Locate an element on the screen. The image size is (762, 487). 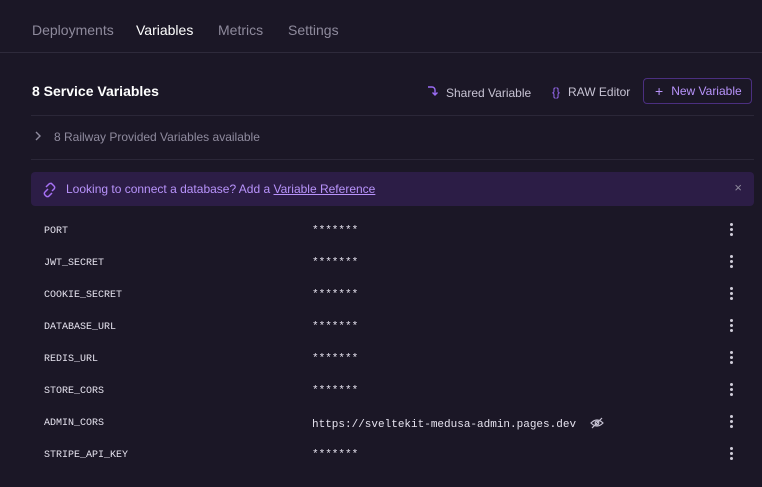
shared-variable-button: Shared Variable is located at coordinates (478, 92).